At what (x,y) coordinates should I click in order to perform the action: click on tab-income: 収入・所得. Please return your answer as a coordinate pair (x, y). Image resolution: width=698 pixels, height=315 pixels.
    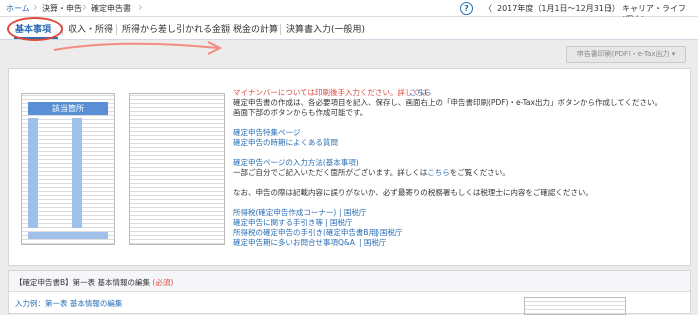
    Looking at the image, I should click on (90, 28).